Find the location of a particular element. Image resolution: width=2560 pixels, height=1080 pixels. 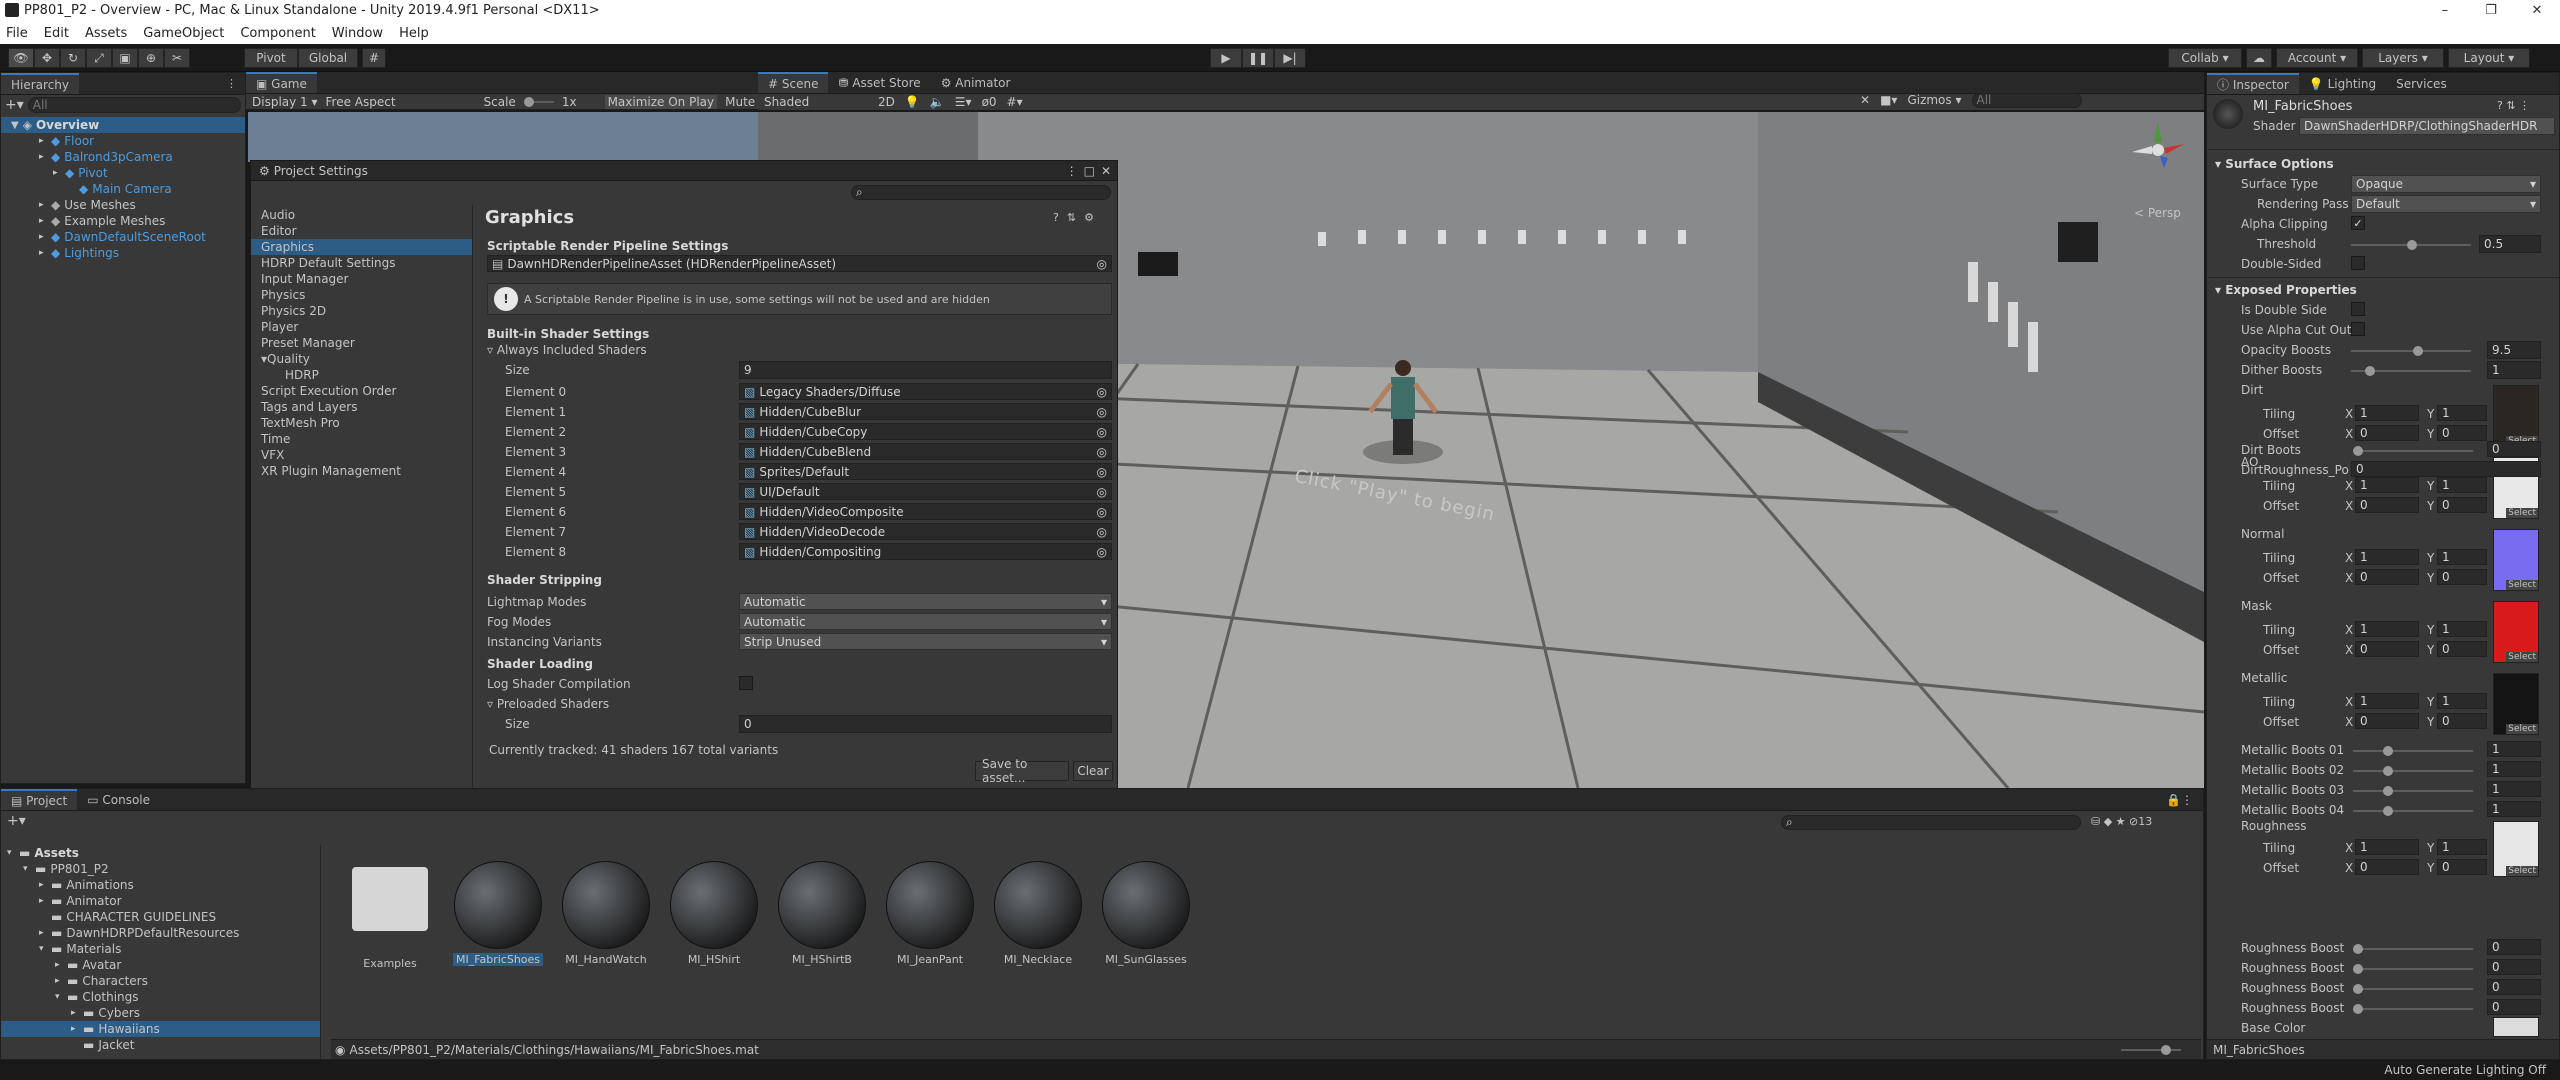

metallic-boots-field: 1 is located at coordinates (2514, 749).